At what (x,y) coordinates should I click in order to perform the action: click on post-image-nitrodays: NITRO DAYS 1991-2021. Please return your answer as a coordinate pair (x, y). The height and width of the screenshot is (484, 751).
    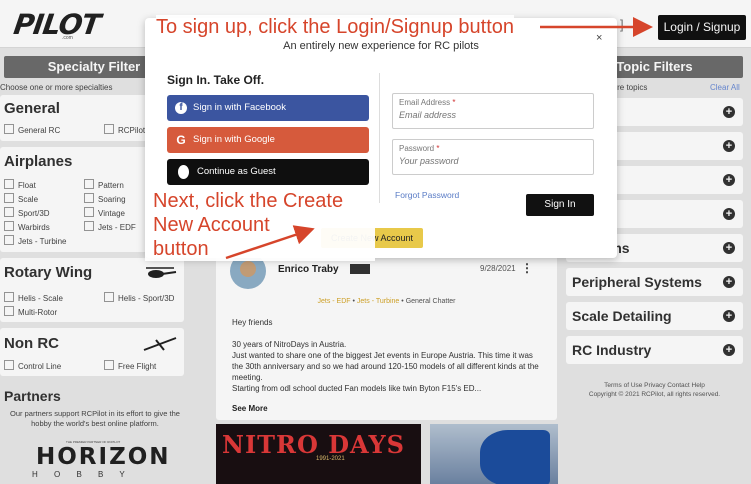
    Looking at the image, I should click on (318, 454).